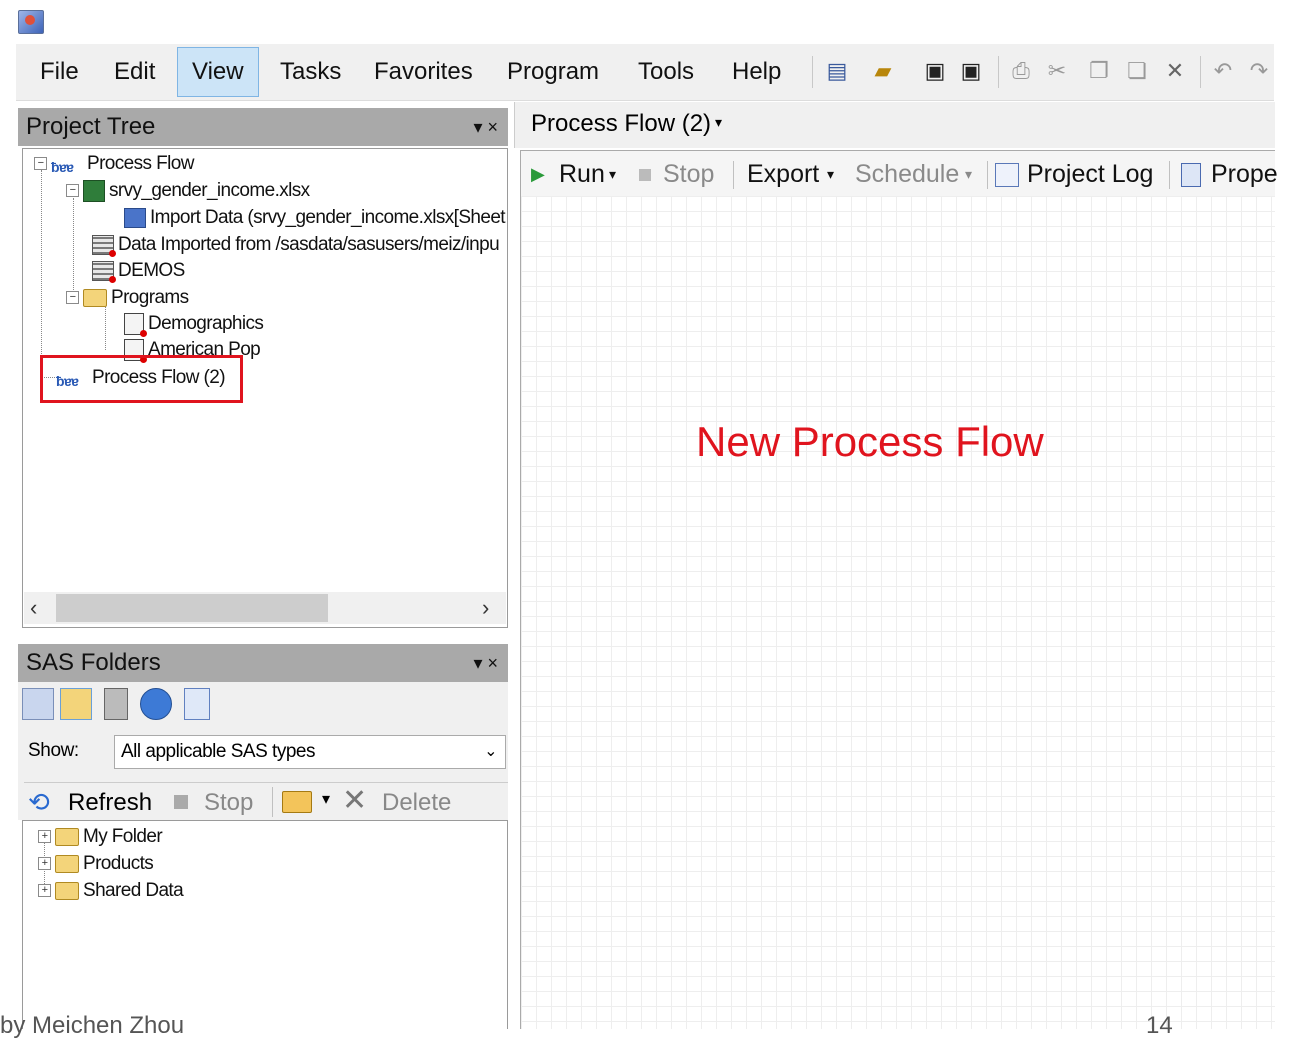 Image resolution: width=1294 pixels, height=1040 pixels. Describe the element at coordinates (38, 704) in the screenshot. I see `server-view-icon` at that location.